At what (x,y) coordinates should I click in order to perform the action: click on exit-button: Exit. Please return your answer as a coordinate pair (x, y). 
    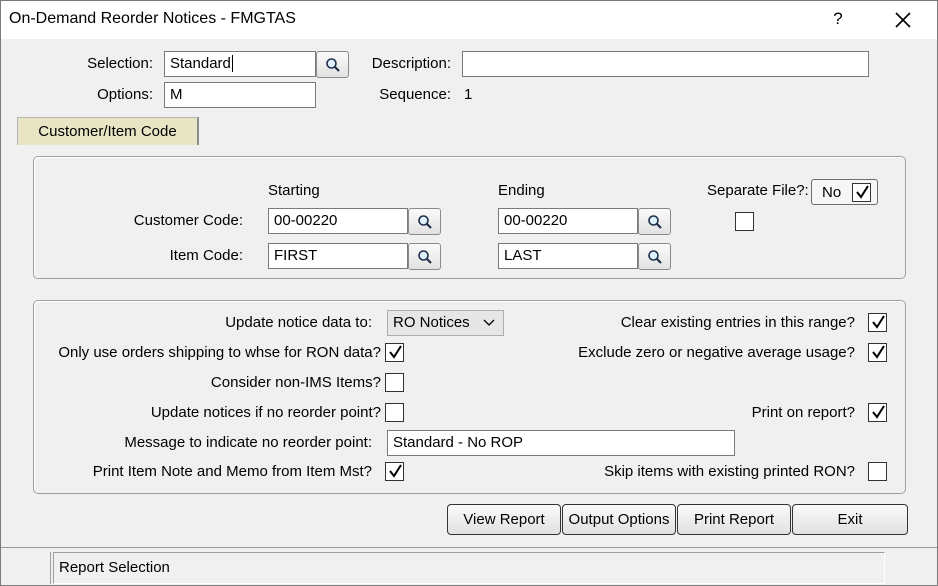
    Looking at the image, I should click on (850, 519).